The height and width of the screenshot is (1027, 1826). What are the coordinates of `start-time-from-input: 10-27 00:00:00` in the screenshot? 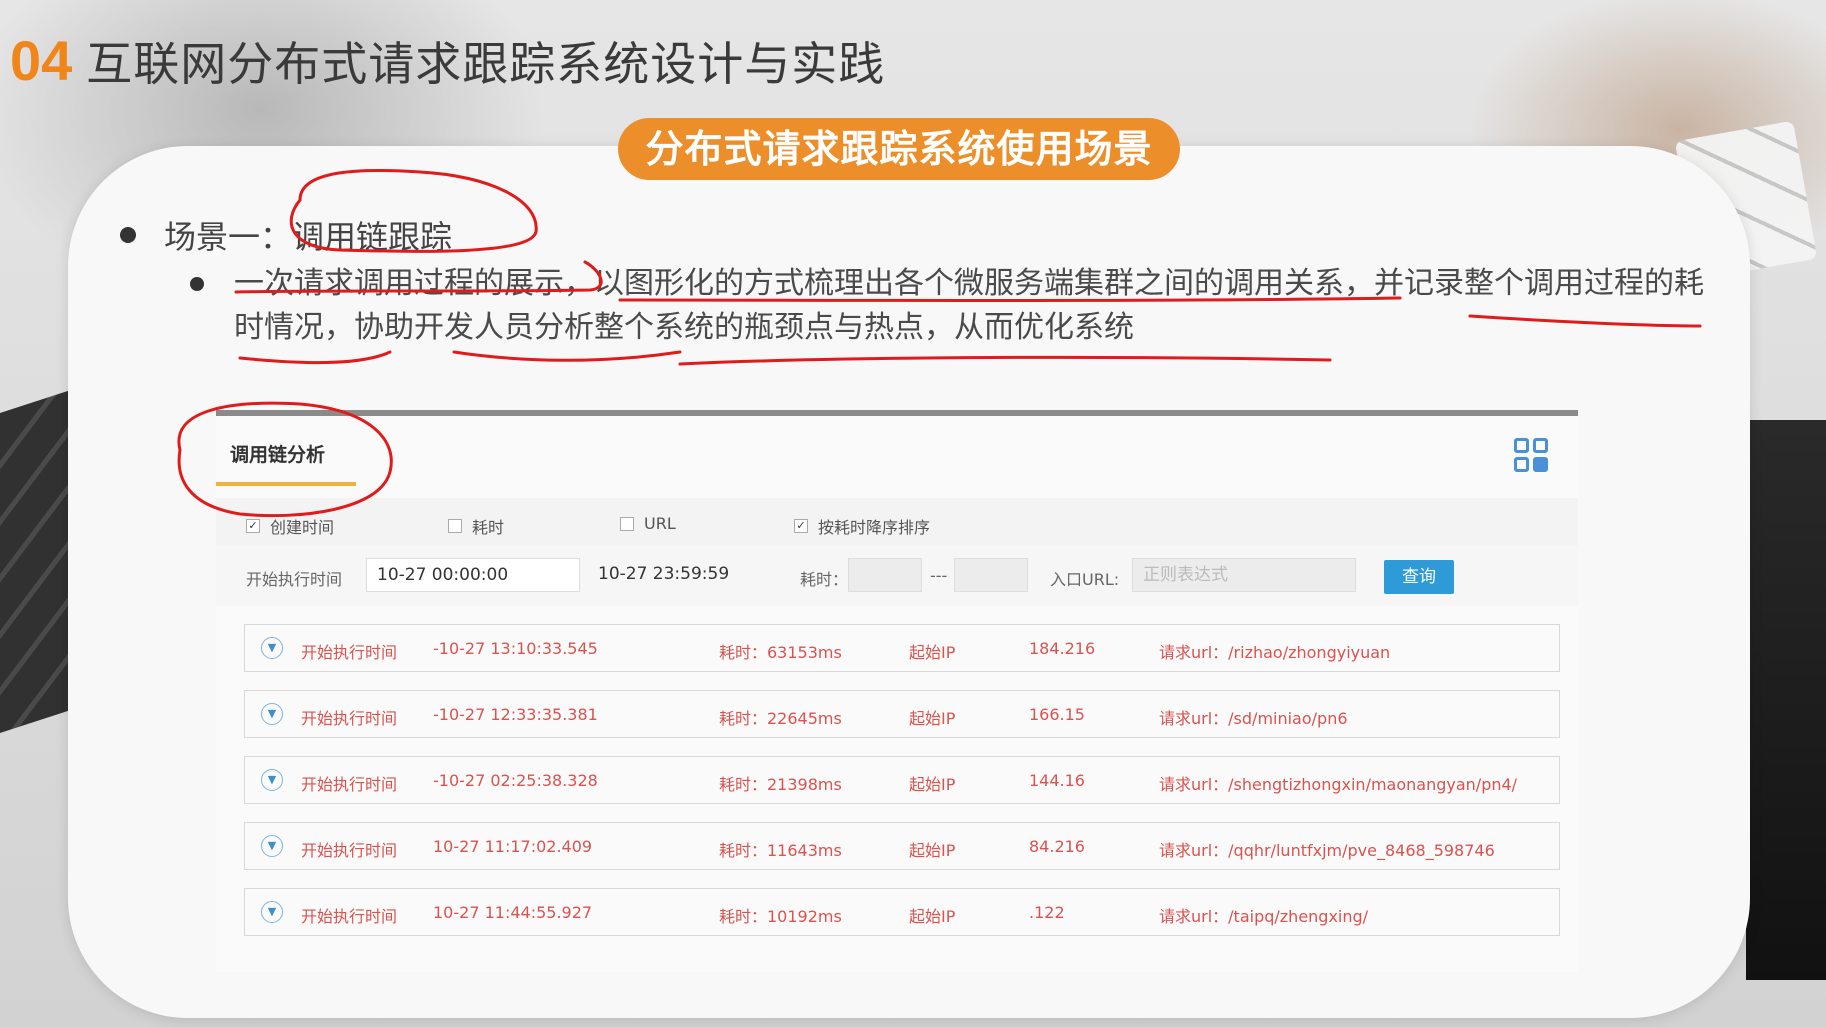 It's located at (473, 575).